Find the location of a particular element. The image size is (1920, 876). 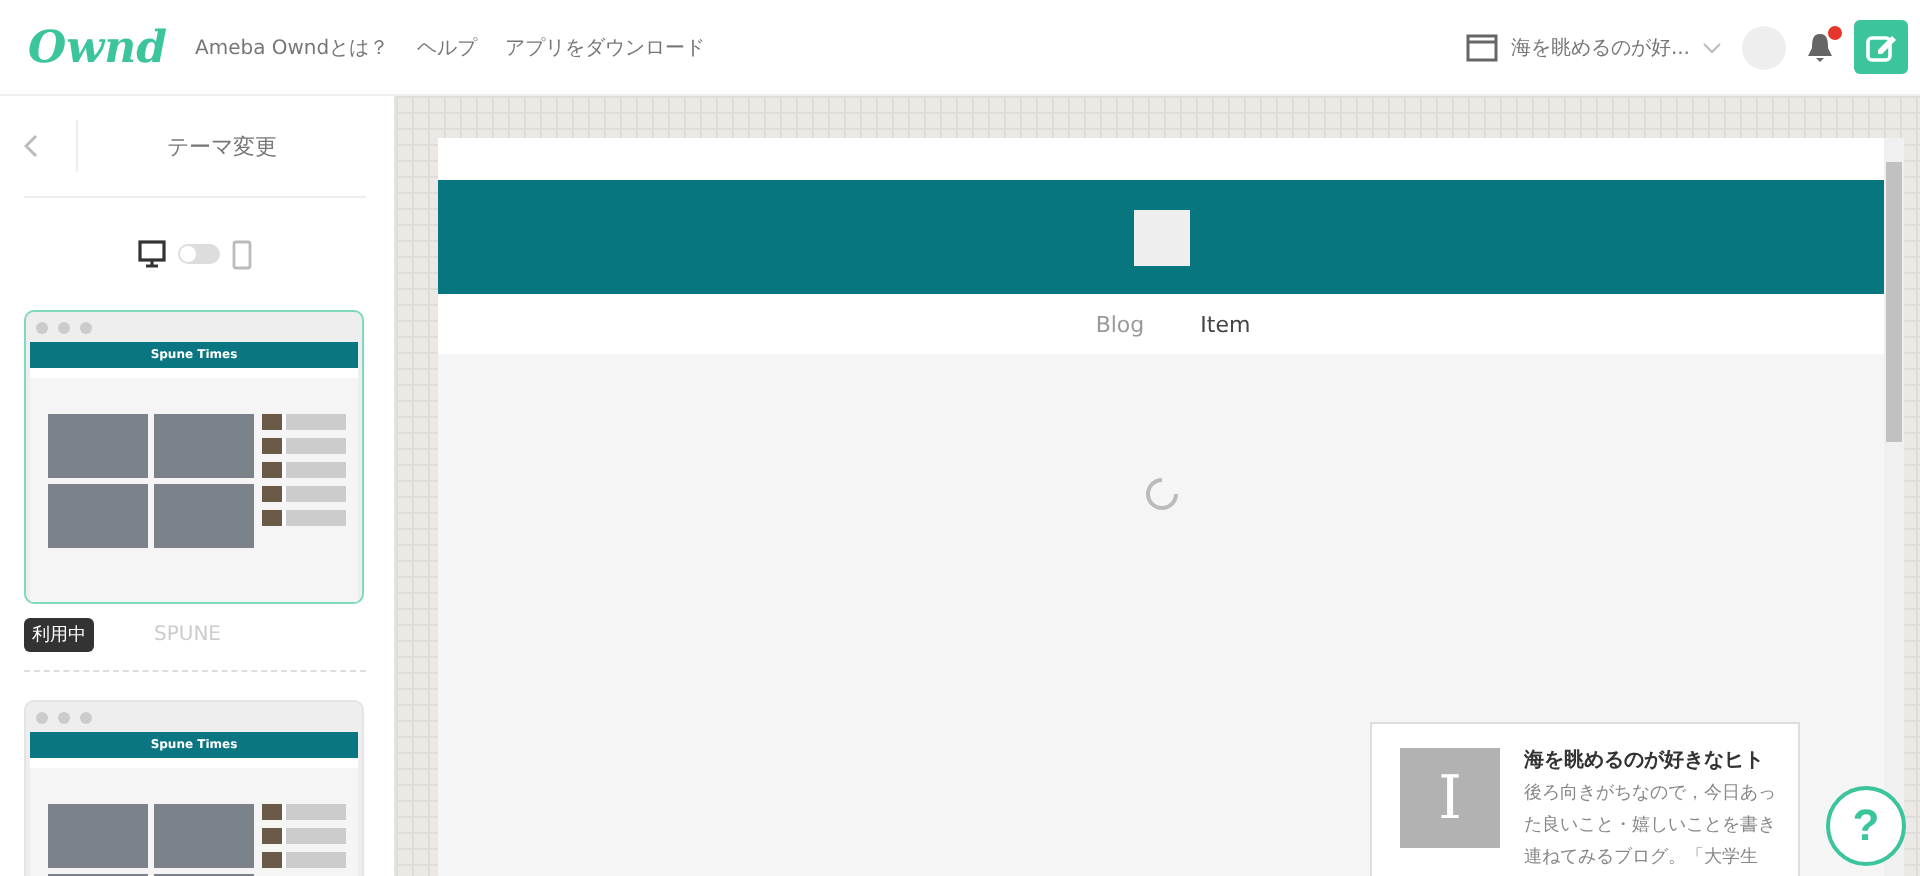

chevron-down-icon is located at coordinates (1712, 47).